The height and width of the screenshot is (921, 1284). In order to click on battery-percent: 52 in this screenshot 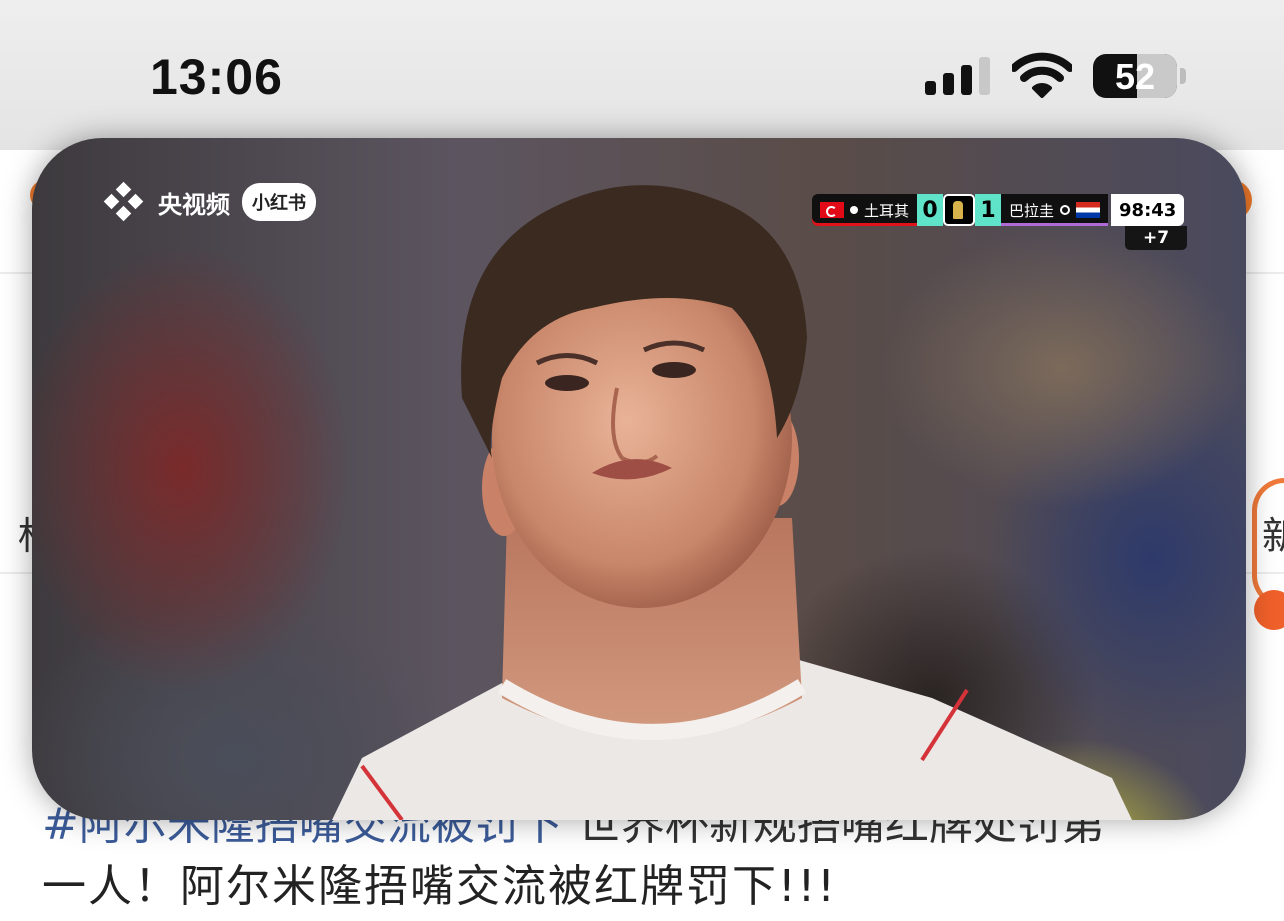, I will do `click(1135, 76)`.